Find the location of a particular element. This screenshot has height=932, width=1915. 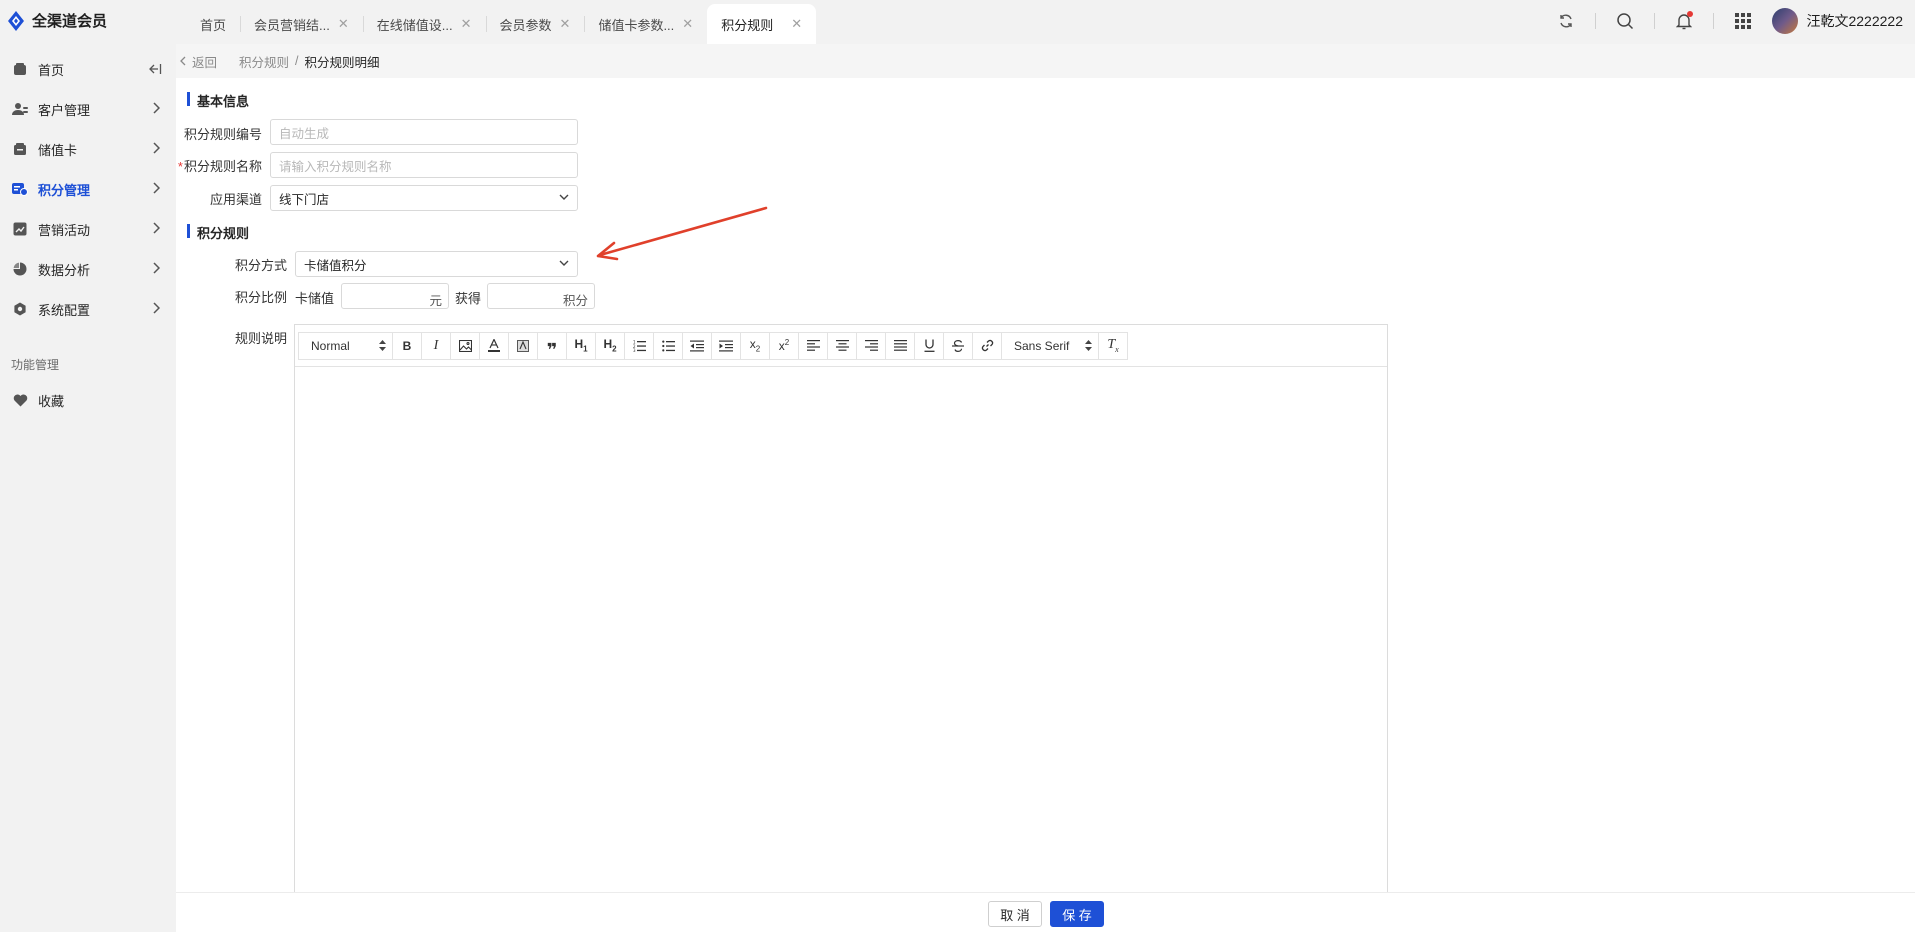

sidebar-item-home: 首页 is located at coordinates (88, 69).